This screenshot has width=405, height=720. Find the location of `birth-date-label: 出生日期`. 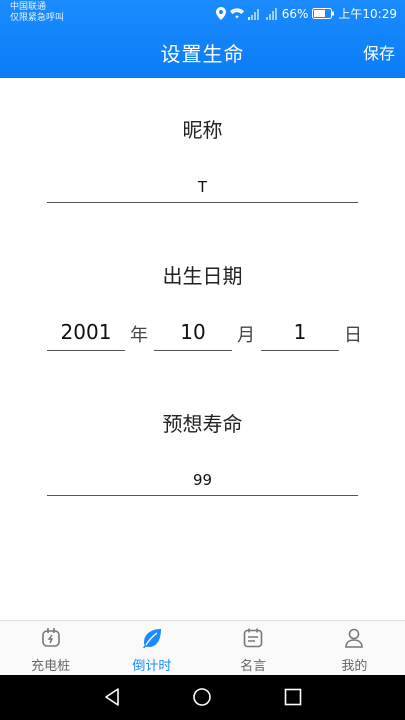

birth-date-label: 出生日期 is located at coordinates (202, 276).